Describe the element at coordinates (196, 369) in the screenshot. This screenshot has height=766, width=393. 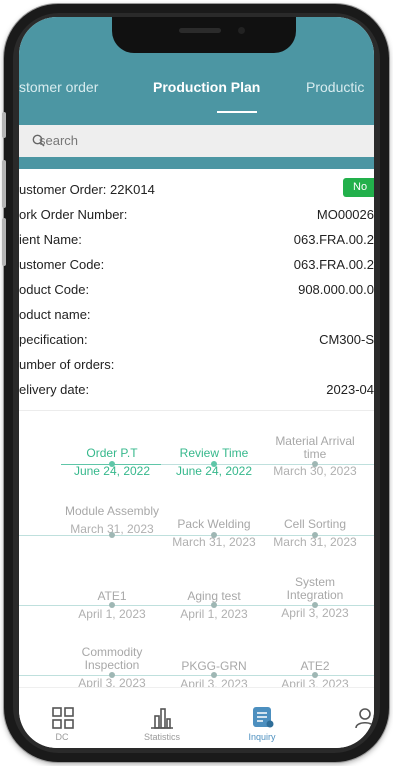
I see `detail-row: umber of orders:` at that location.